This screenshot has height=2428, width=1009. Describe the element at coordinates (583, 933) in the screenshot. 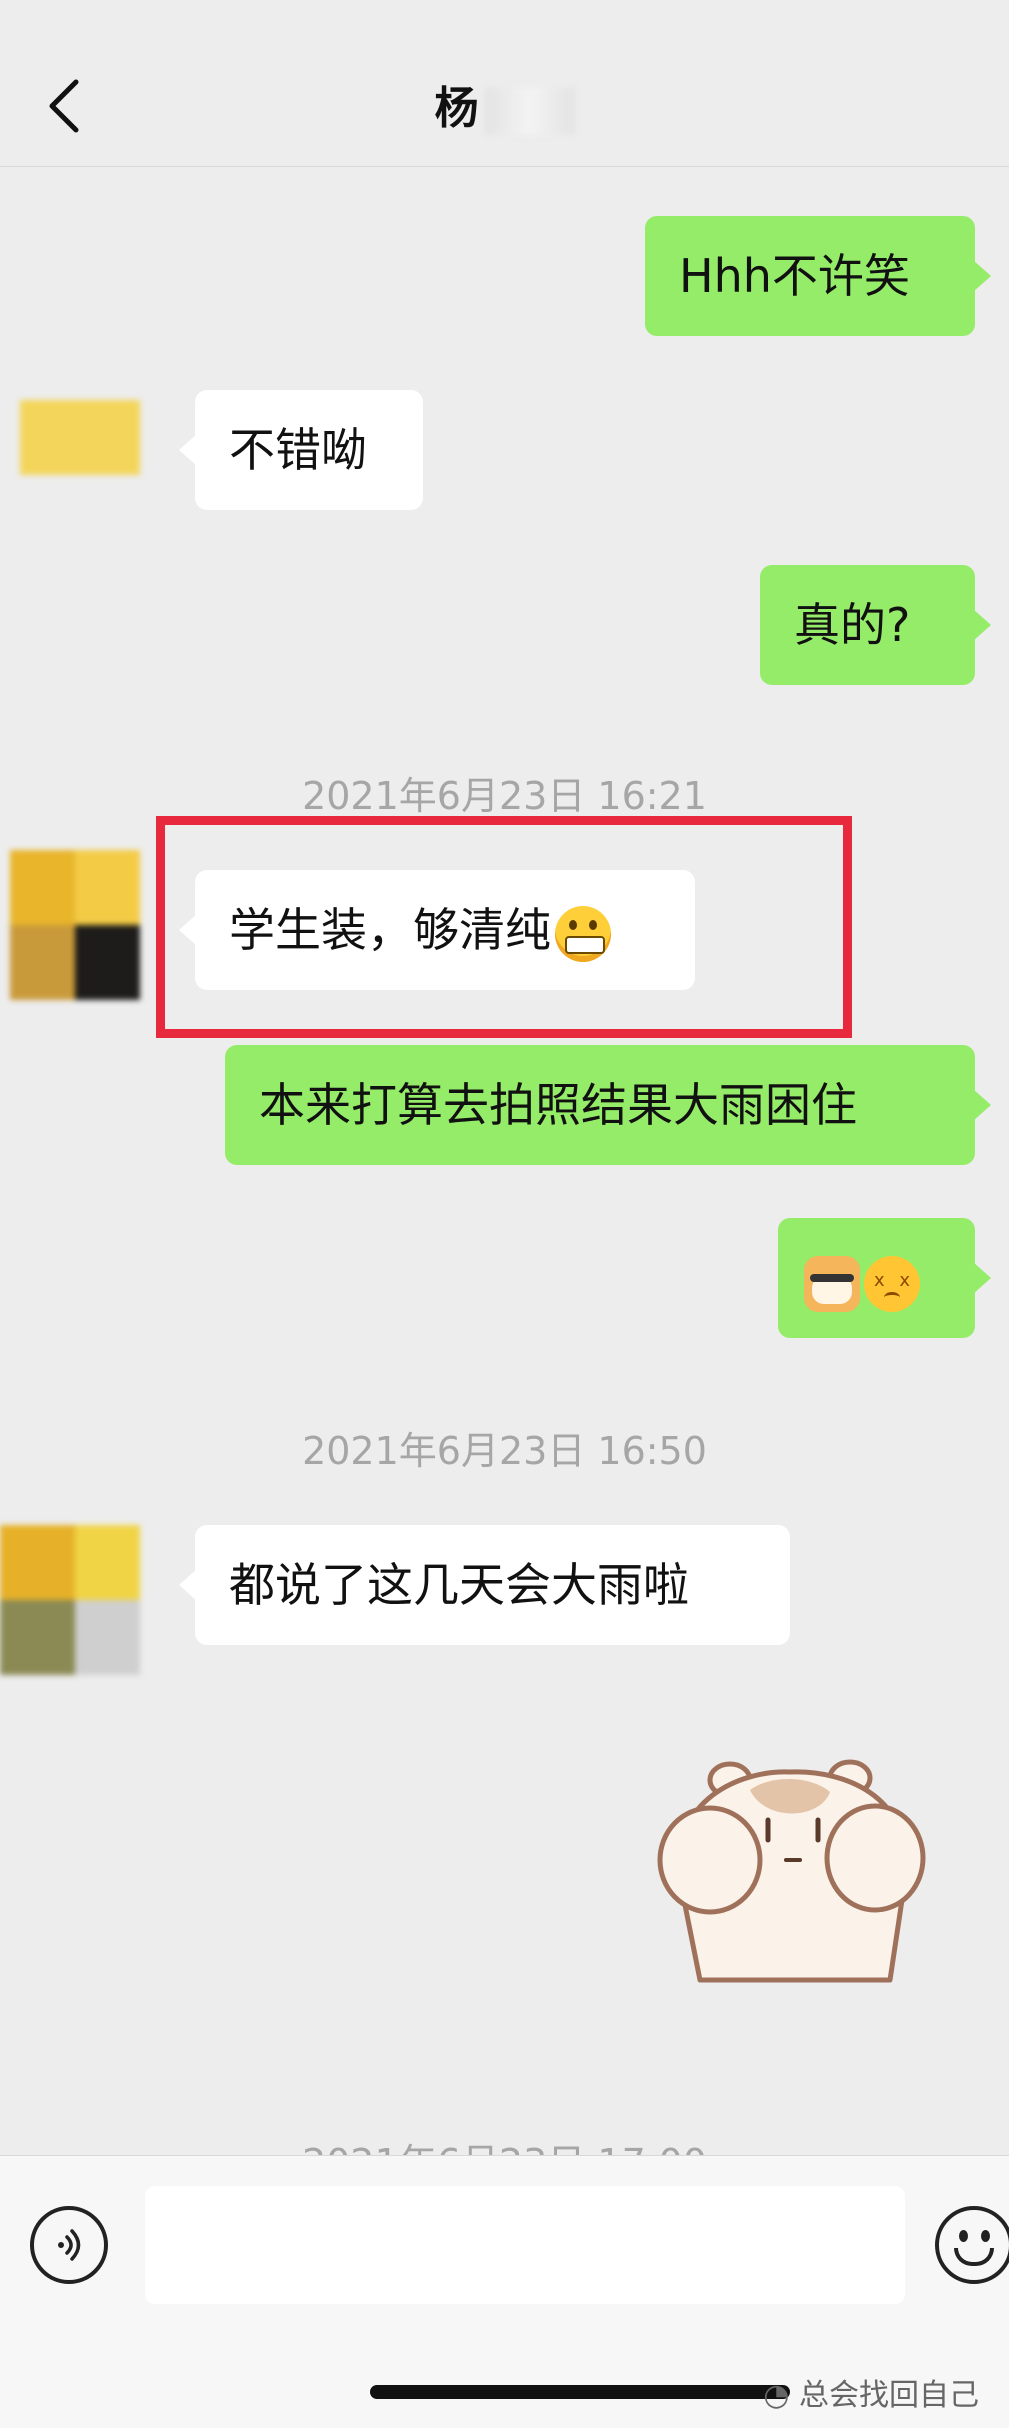

I see `grinning-face-icon` at that location.